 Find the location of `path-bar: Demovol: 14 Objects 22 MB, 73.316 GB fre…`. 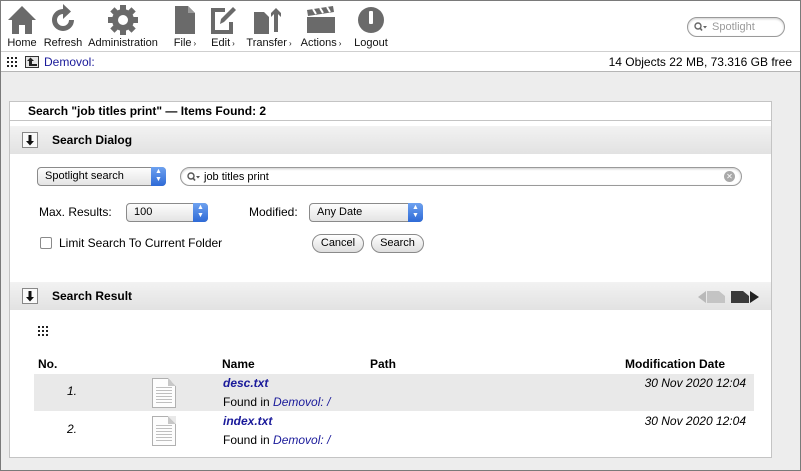

path-bar: Demovol: 14 Objects 22 MB, 73.316 GB fre… is located at coordinates (400, 61).